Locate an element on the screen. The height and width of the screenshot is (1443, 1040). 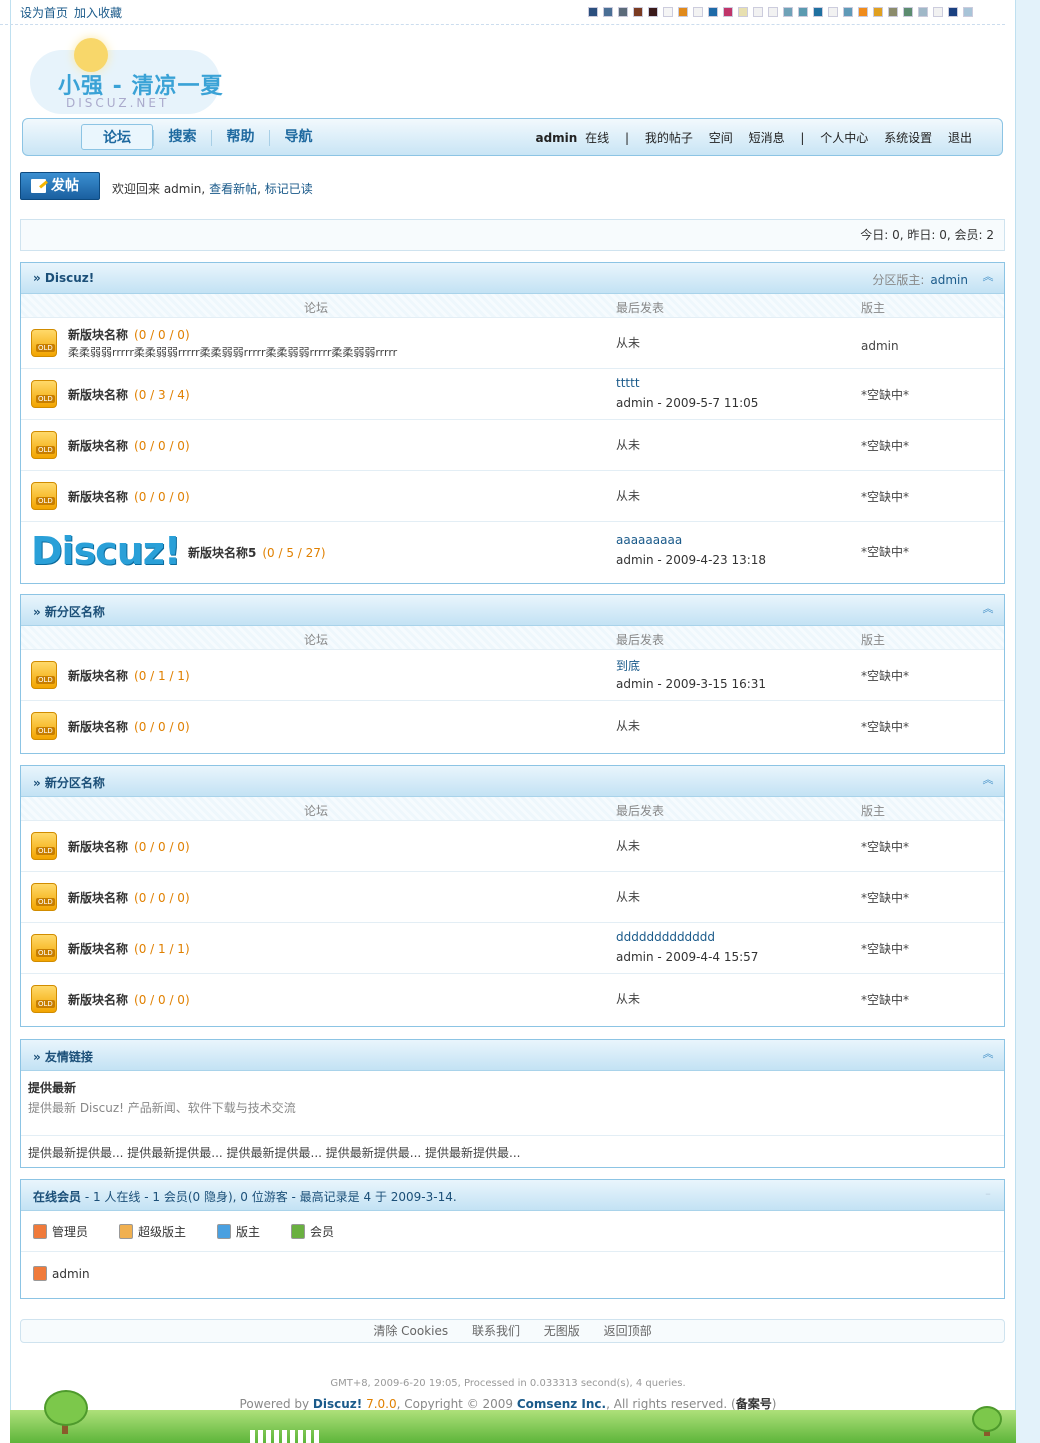
online-title: 在线会员 is located at coordinates (57, 1197).